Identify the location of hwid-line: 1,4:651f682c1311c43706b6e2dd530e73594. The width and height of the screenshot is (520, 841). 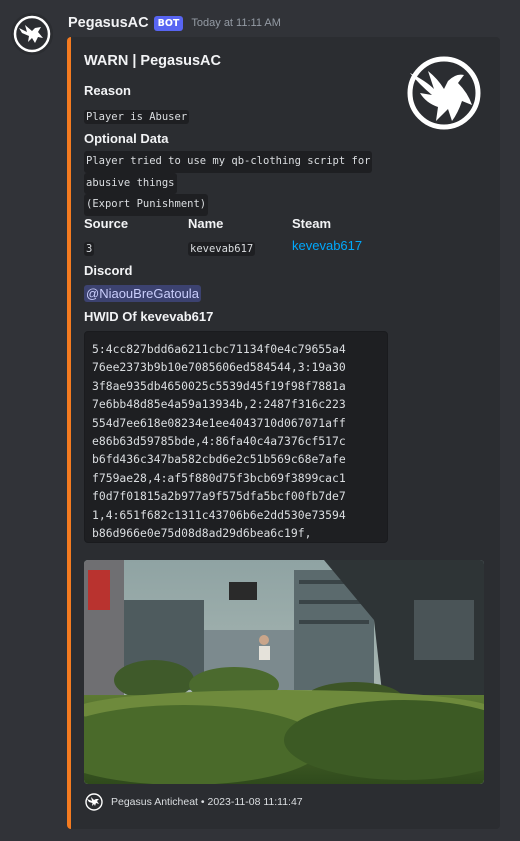
(219, 514).